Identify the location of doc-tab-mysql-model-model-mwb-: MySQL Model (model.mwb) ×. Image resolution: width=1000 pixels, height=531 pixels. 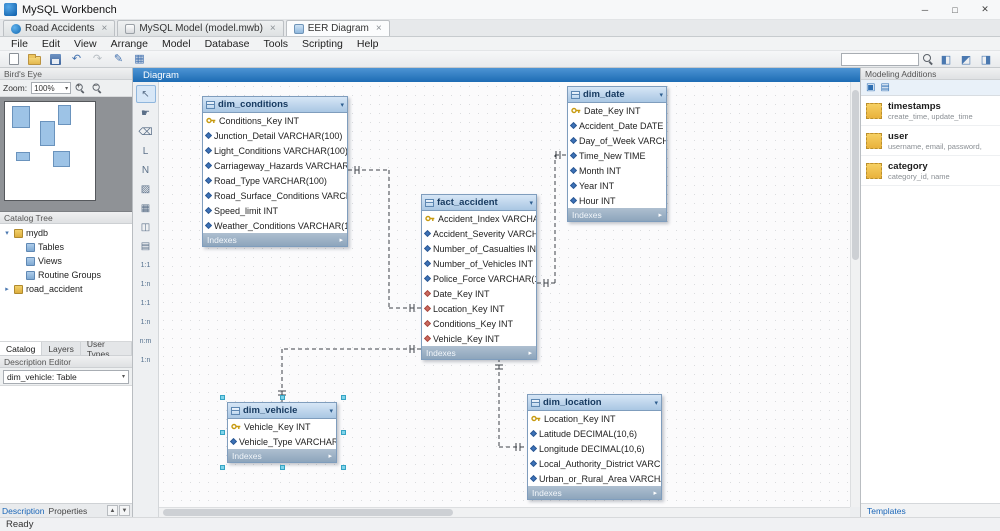
(200, 28).